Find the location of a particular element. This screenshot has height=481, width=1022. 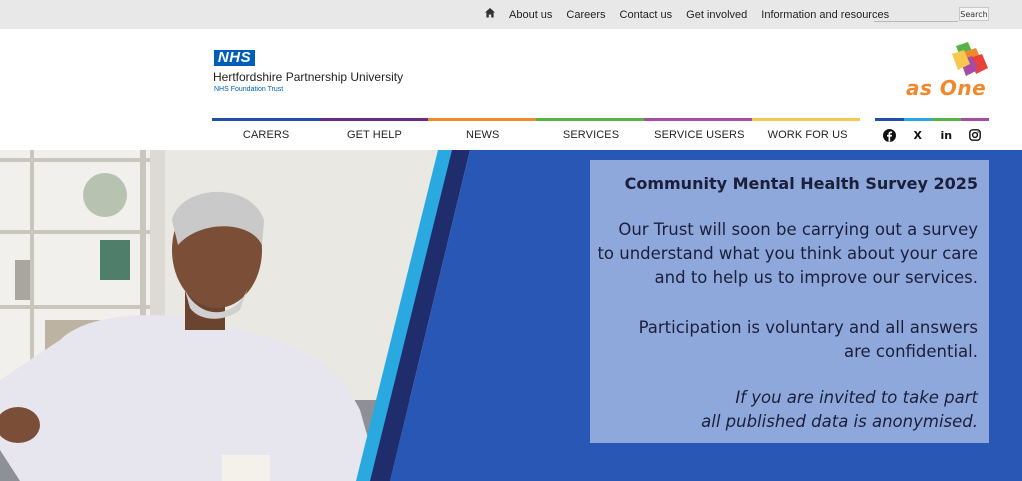

nav-work-for-us: WORK FOR US is located at coordinates (807, 135).